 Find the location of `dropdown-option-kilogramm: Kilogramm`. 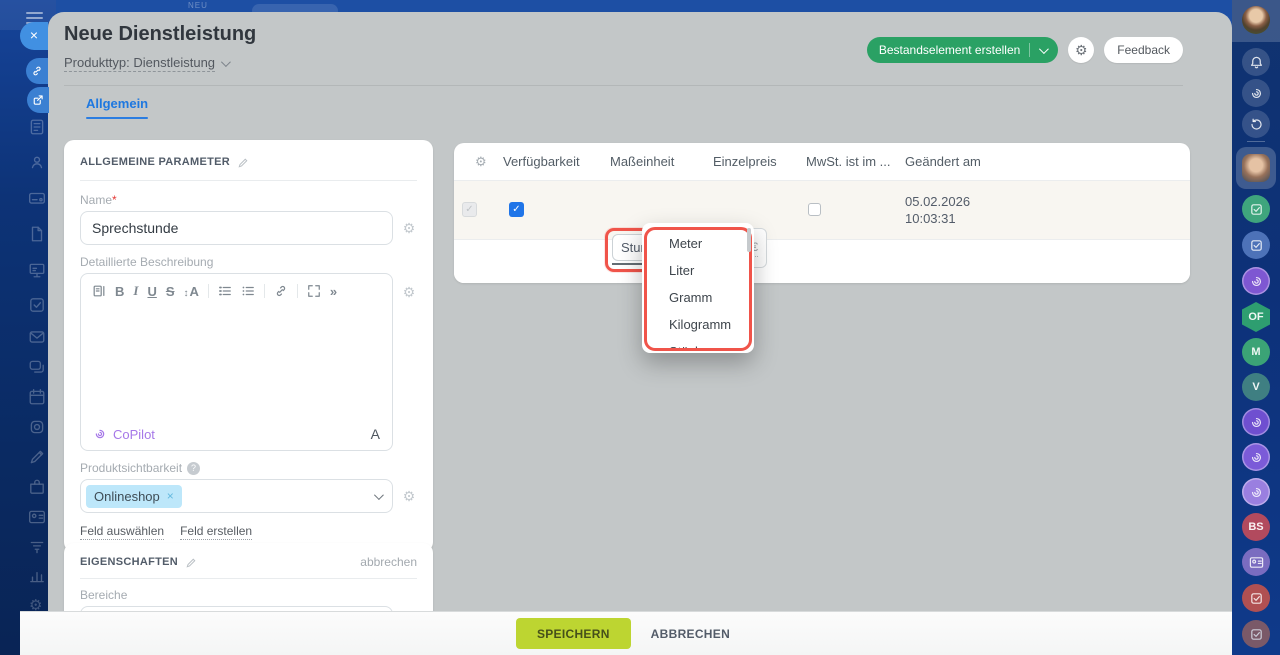

dropdown-option-kilogramm: Kilogramm is located at coordinates (698, 324).